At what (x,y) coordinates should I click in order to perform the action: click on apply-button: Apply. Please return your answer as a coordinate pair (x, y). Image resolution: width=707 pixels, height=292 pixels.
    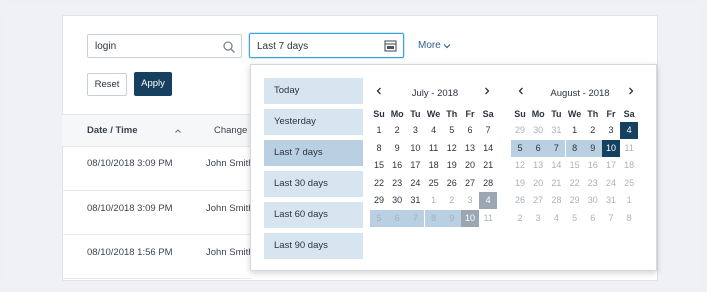
    Looking at the image, I should click on (153, 84).